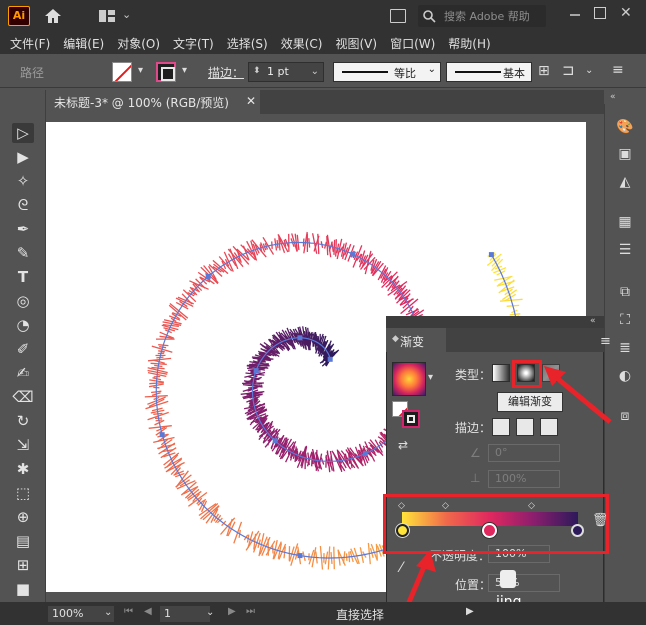  What do you see at coordinates (128, 611) in the screenshot?
I see `first-page-icon: ⏮` at bounding box center [128, 611].